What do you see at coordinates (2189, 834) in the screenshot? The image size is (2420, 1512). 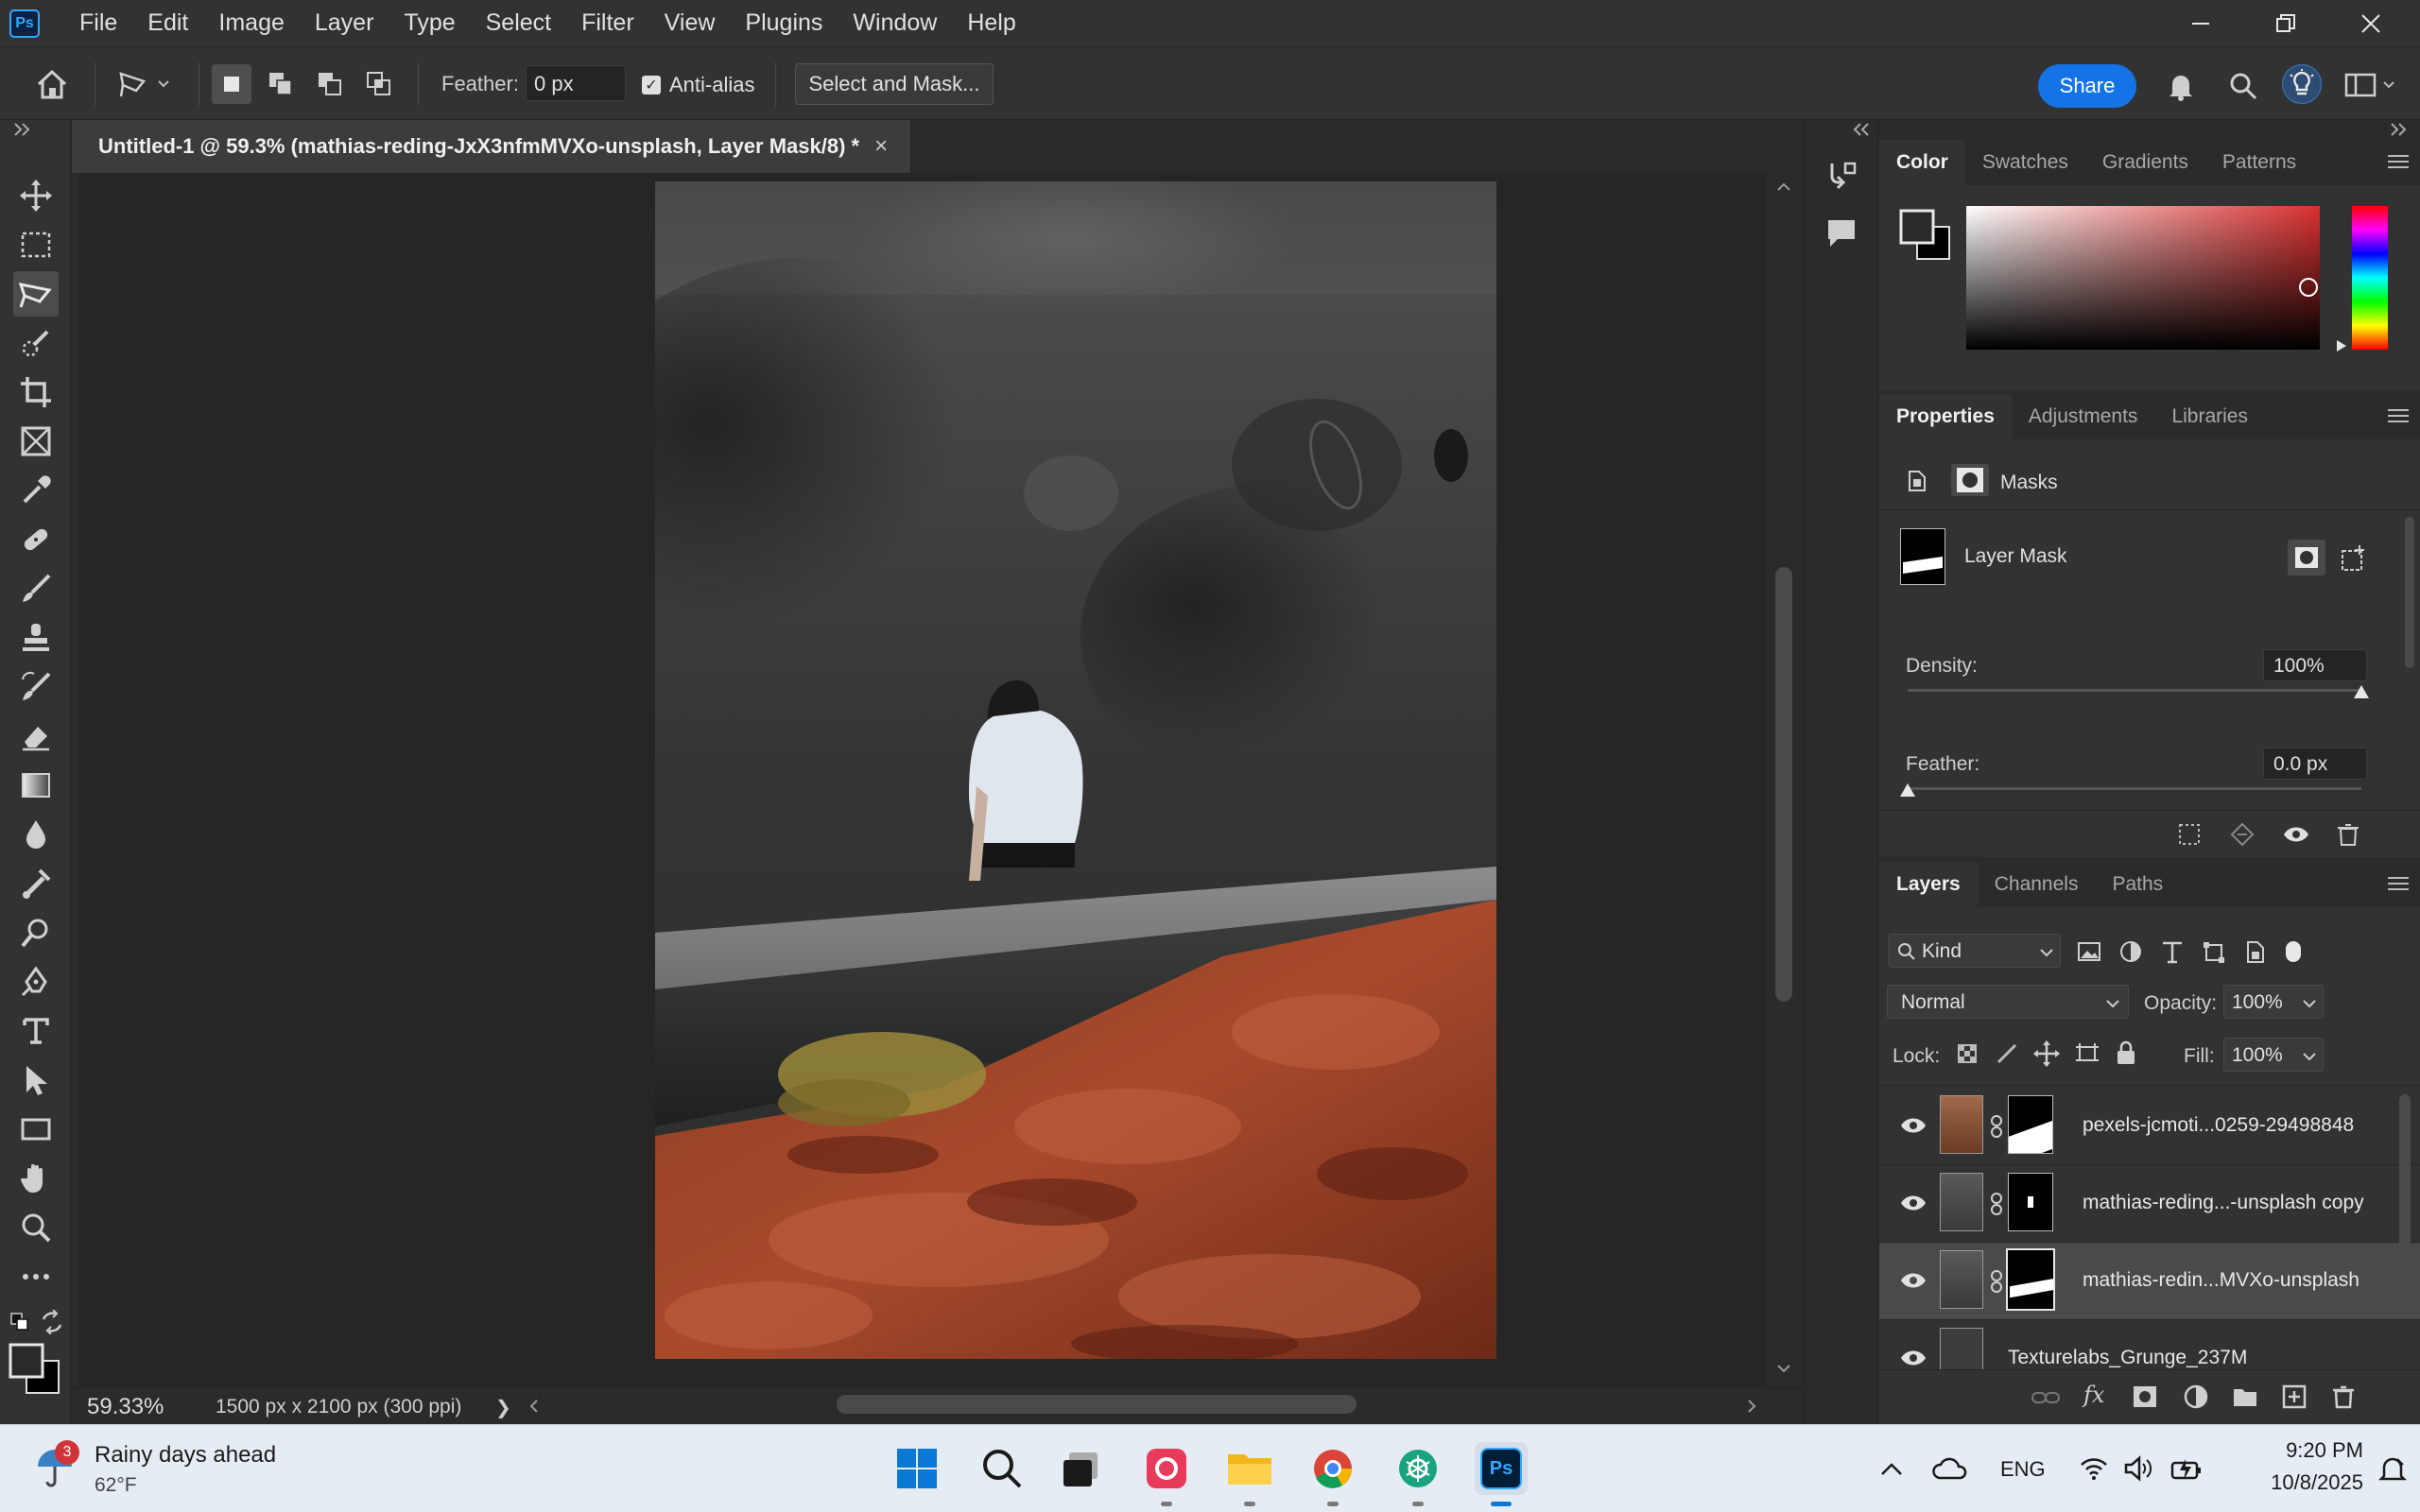 I see `load-selection-icon` at bounding box center [2189, 834].